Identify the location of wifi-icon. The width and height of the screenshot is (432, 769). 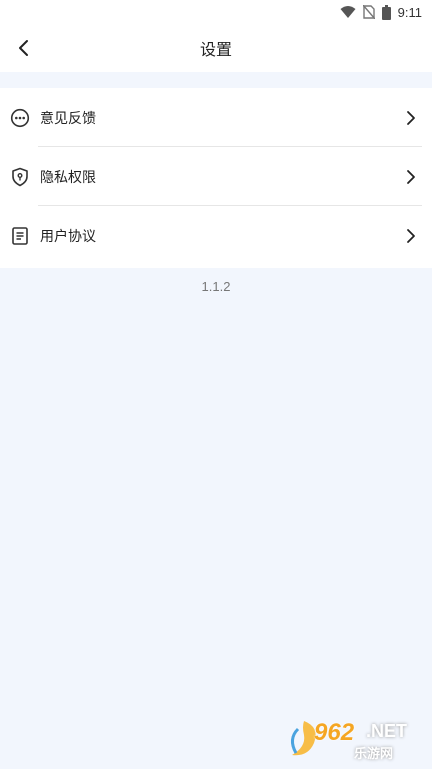
(348, 12).